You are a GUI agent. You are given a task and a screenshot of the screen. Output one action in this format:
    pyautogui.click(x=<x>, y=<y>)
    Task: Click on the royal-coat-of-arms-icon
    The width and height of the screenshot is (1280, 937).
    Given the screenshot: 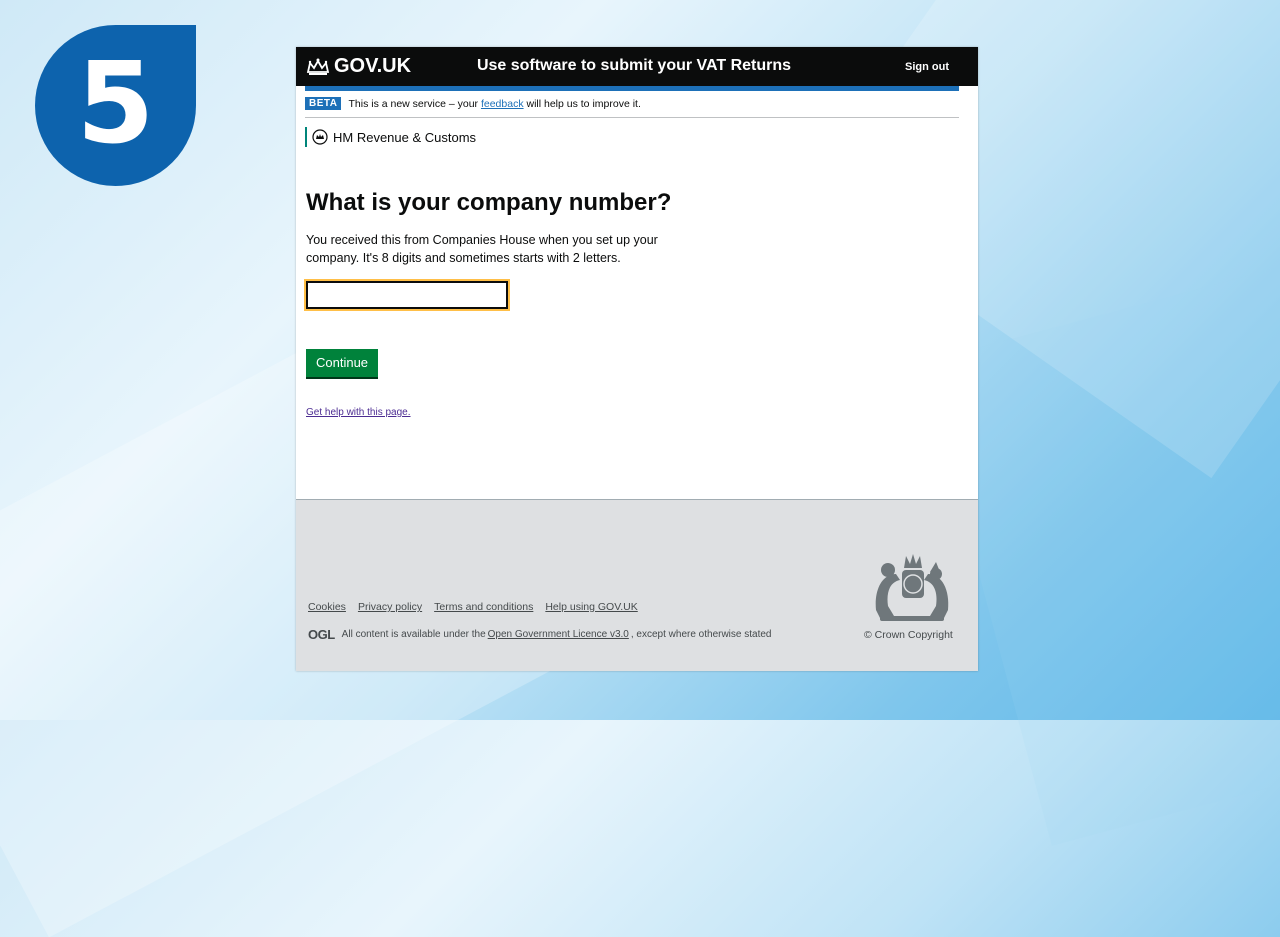 What is the action you would take?
    pyautogui.click(x=912, y=587)
    